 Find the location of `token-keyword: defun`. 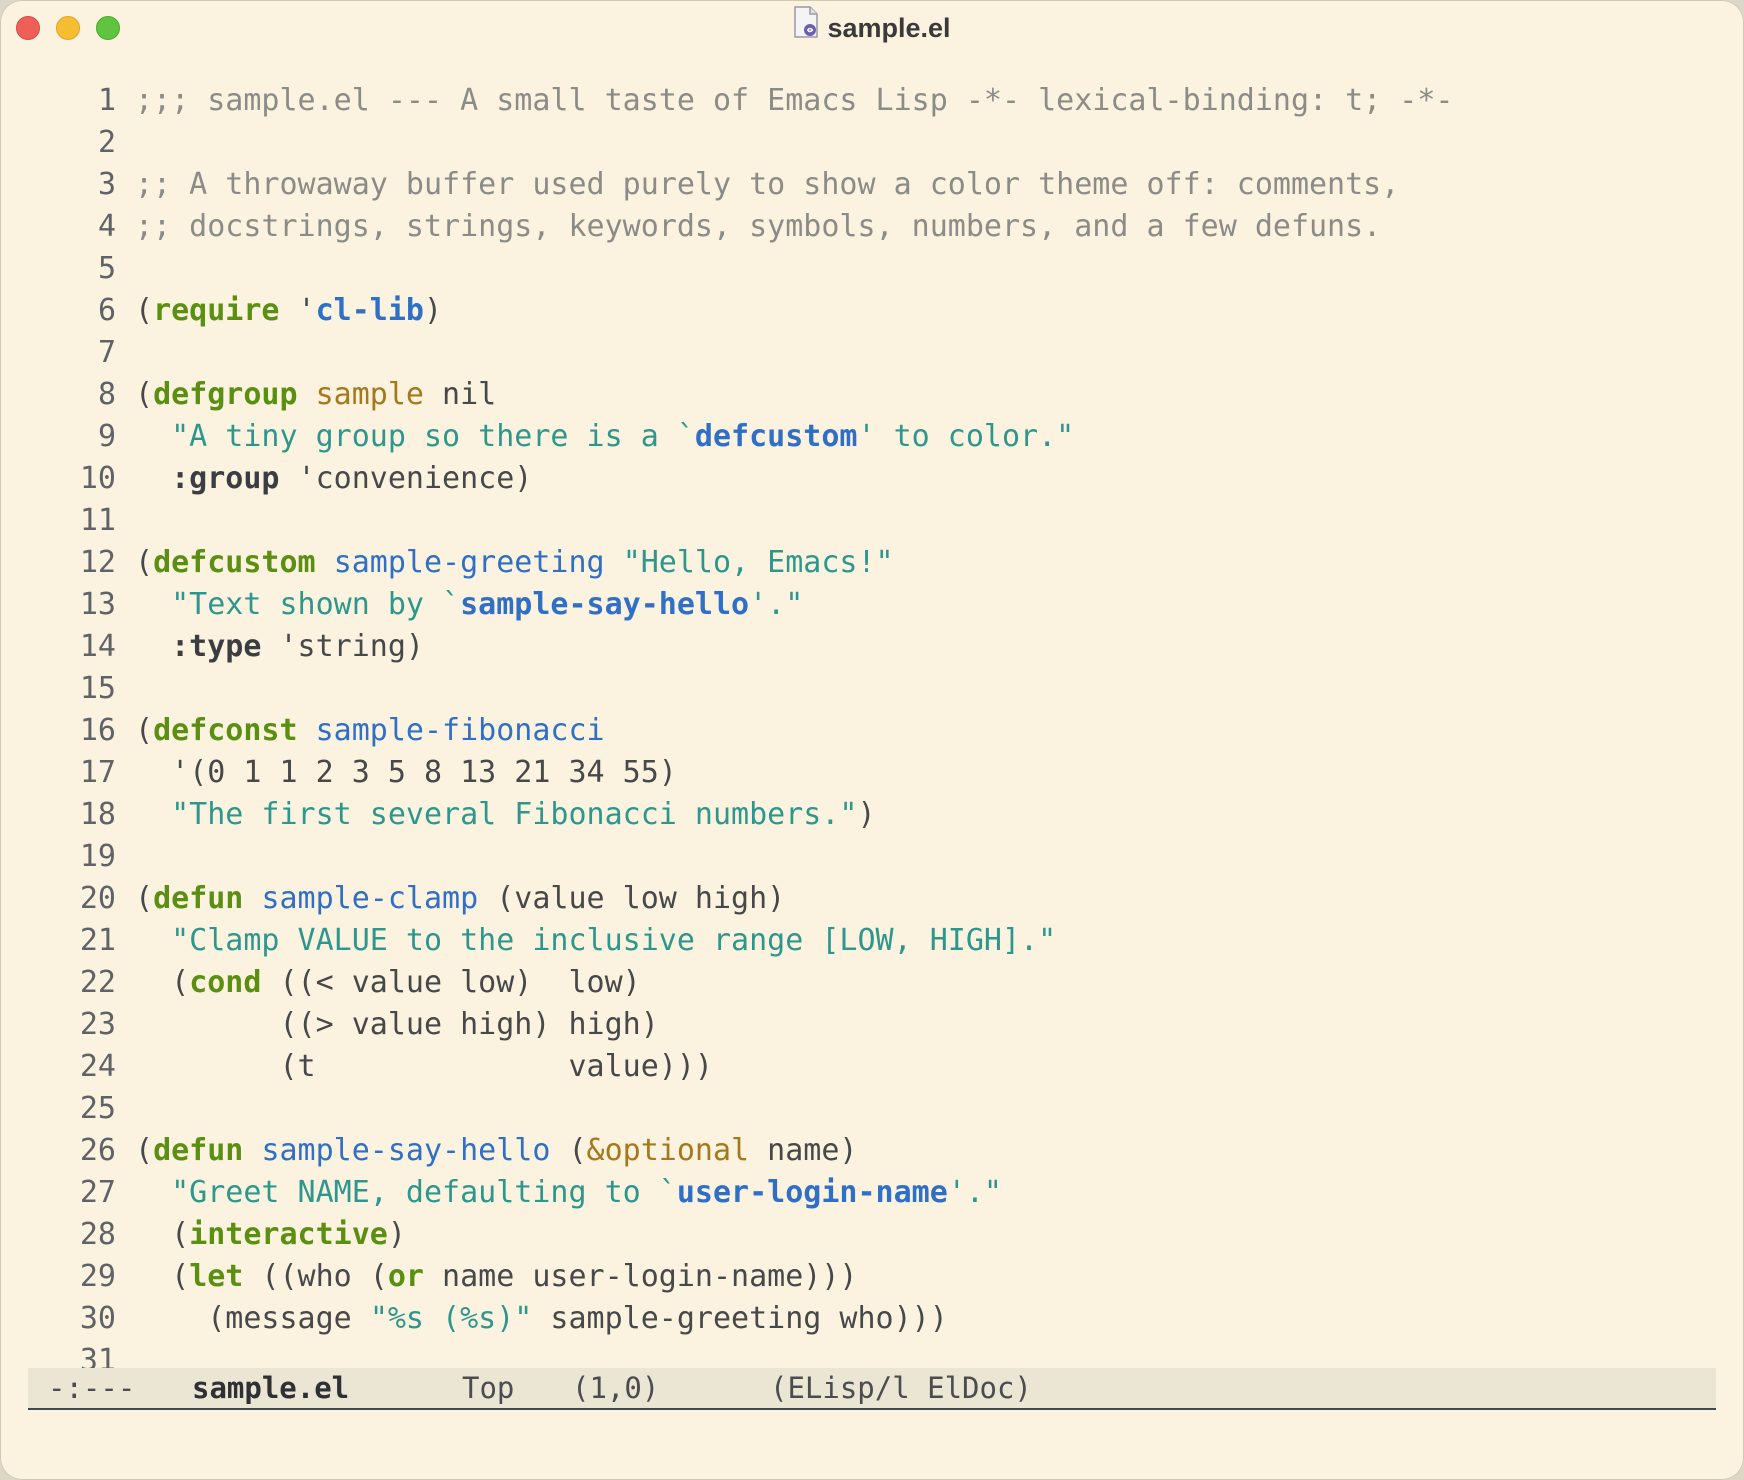

token-keyword: defun is located at coordinates (198, 1150).